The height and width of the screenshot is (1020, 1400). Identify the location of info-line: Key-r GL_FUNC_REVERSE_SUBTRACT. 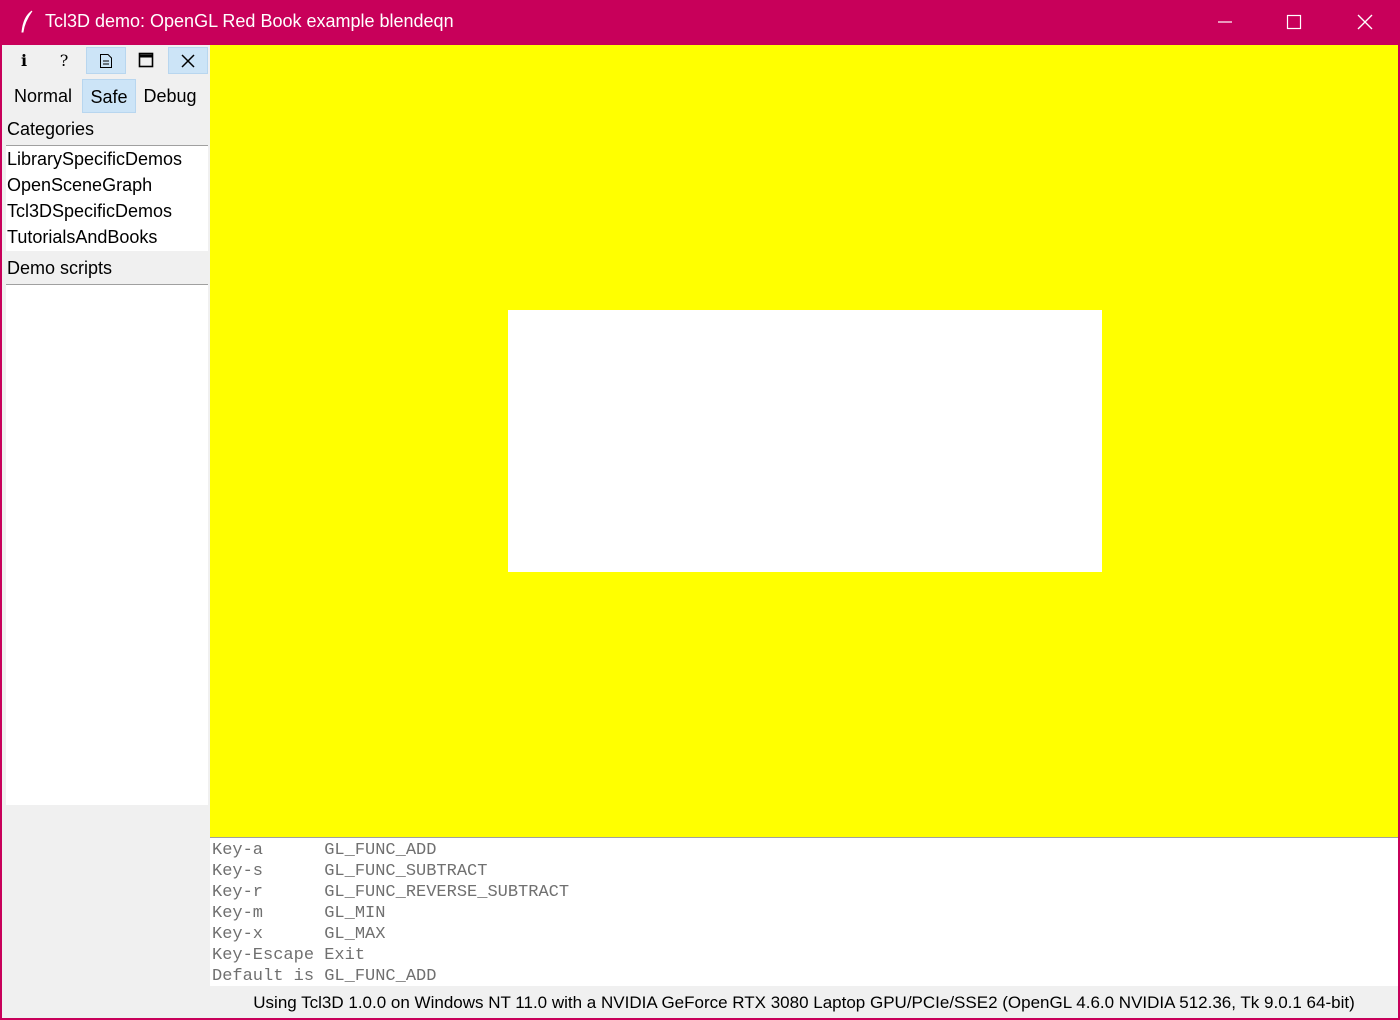
(391, 892).